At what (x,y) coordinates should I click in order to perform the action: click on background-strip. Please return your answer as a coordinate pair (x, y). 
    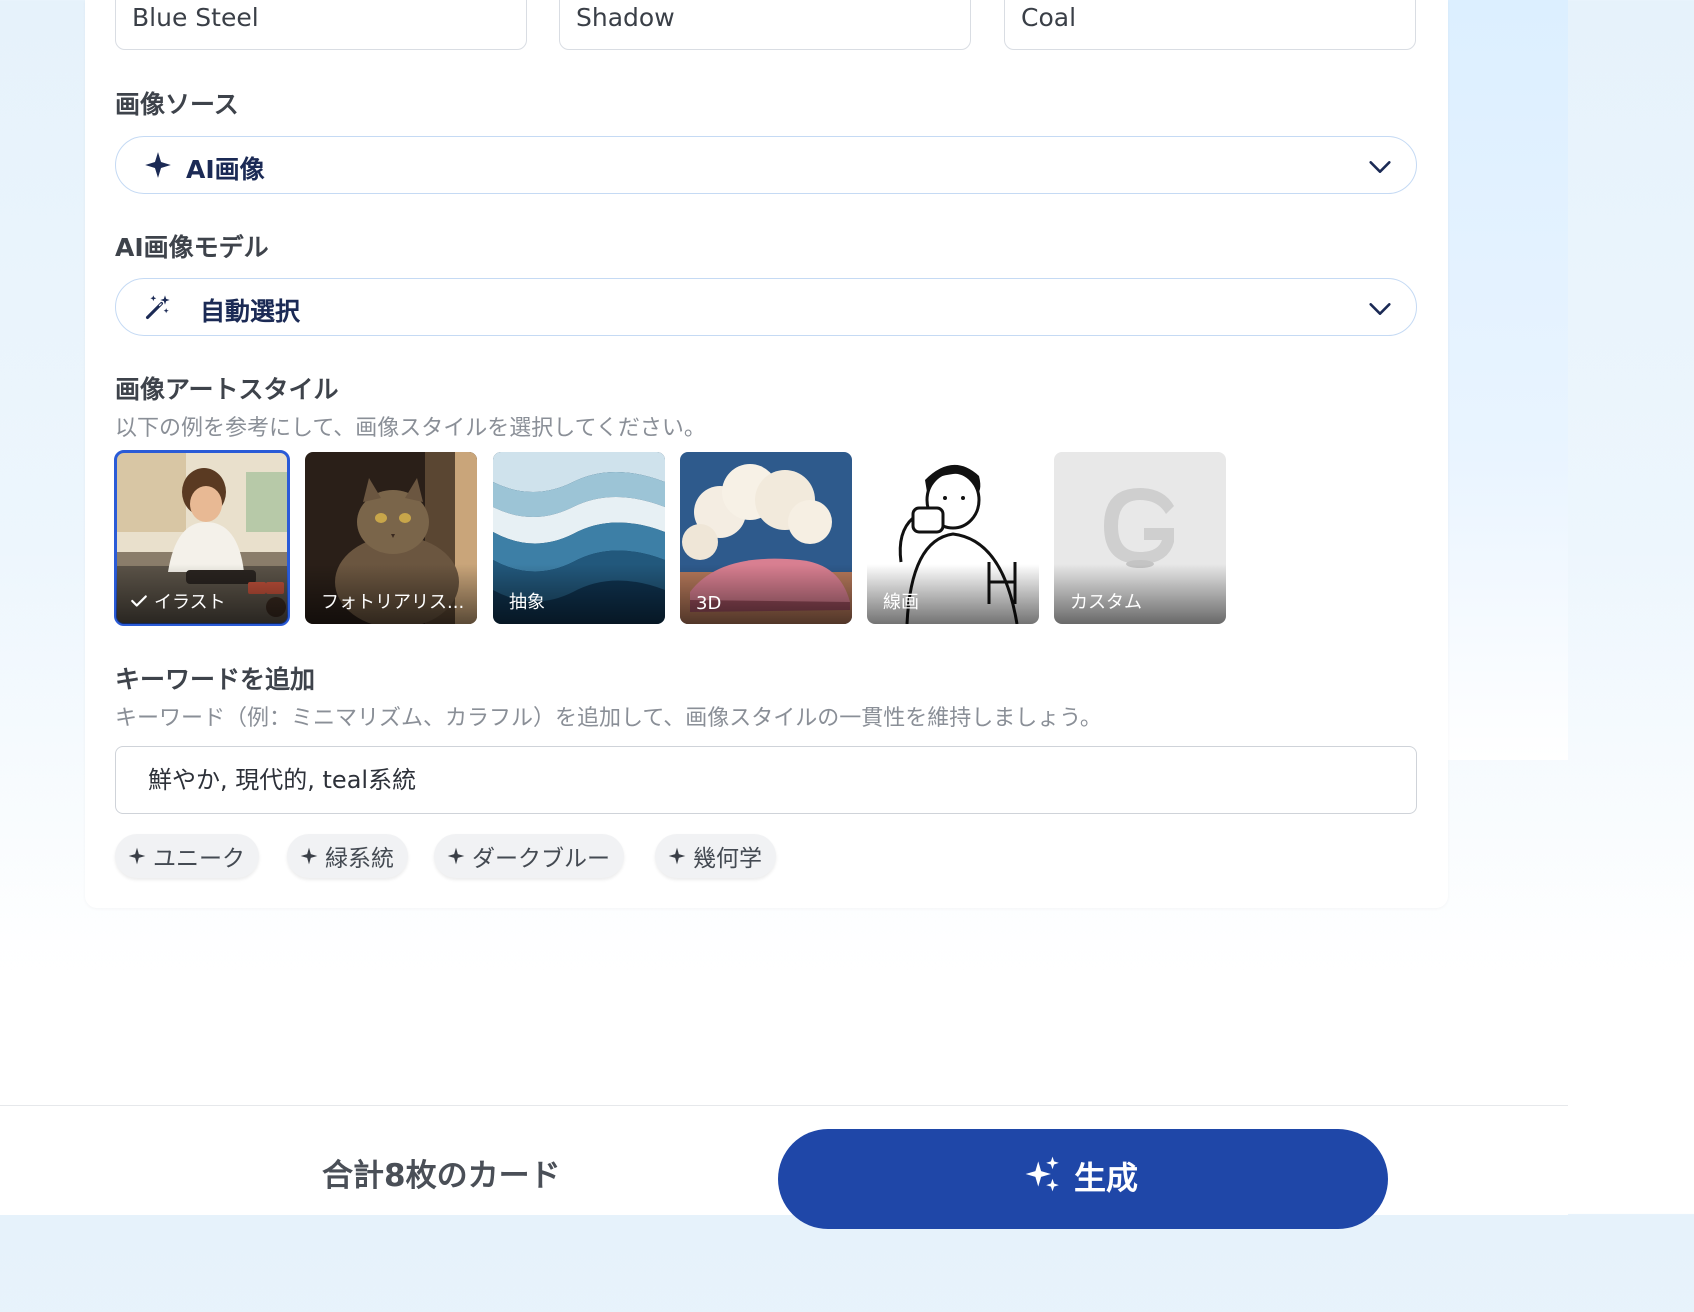
    Looking at the image, I should click on (1508, 380).